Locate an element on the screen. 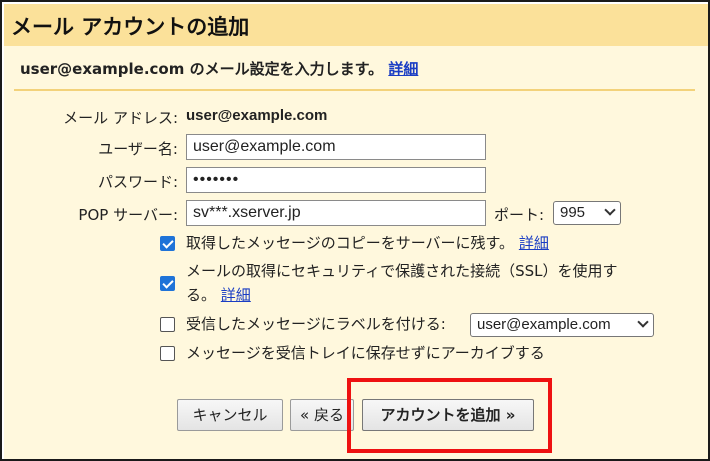 The width and height of the screenshot is (710, 461). keep-copy-label: 取得したメッセージのコピーをサーバーに残す。 is located at coordinates (350, 243).